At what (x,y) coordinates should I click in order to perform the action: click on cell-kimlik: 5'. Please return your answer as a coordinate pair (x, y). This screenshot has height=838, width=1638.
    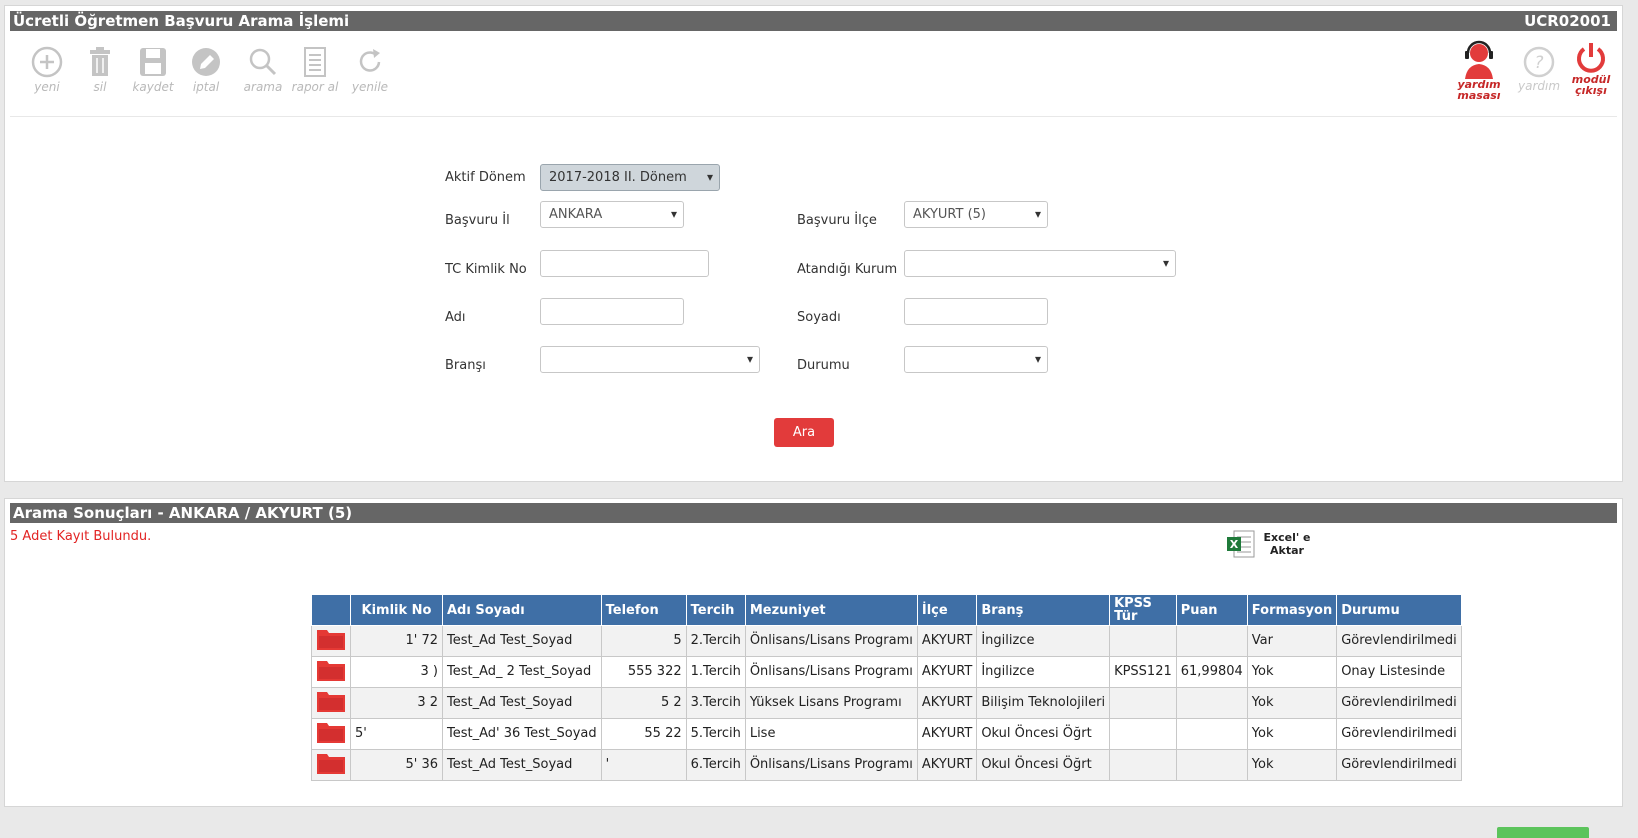
    Looking at the image, I should click on (396, 734).